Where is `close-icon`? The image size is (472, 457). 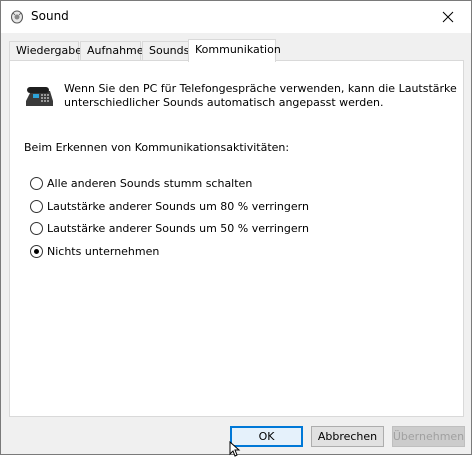
close-icon is located at coordinates (448, 17).